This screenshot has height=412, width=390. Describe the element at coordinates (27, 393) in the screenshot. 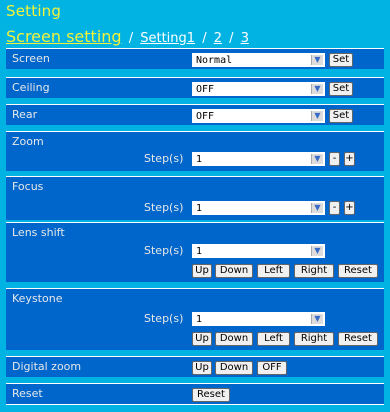

I see `reset-label: Reset` at that location.